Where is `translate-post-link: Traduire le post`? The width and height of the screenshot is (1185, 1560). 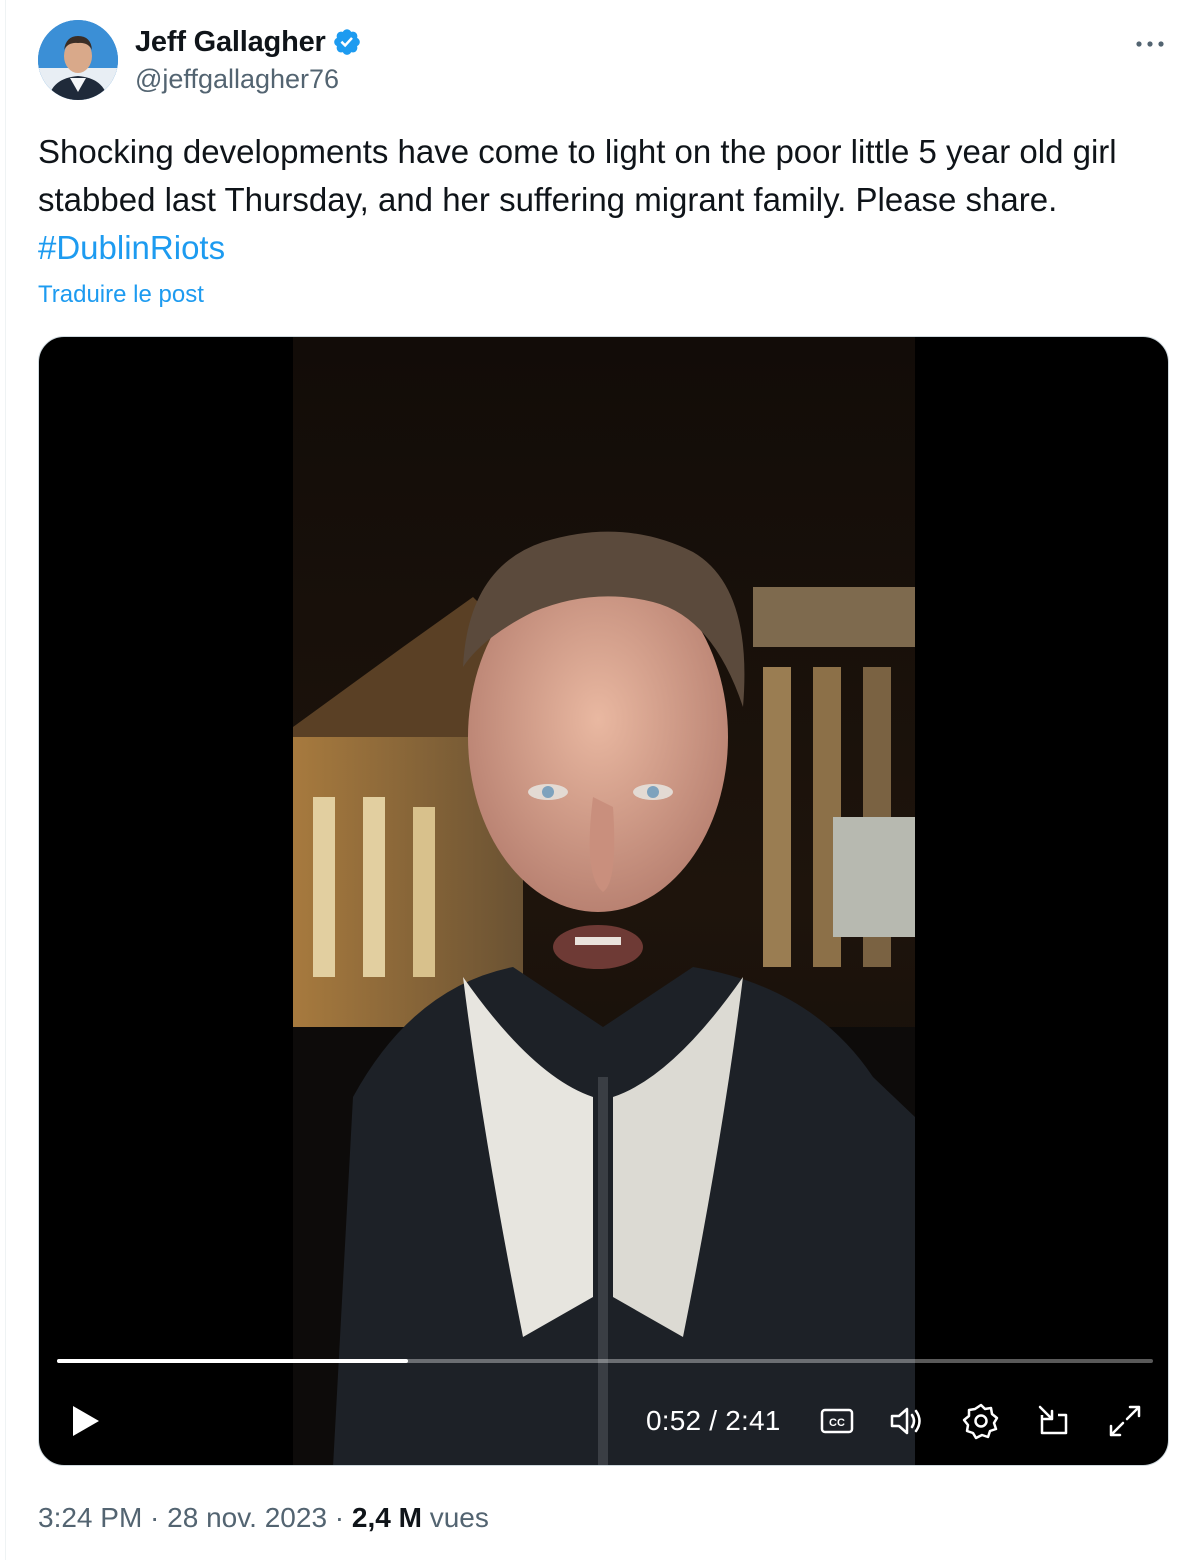 translate-post-link: Traduire le post is located at coordinates (121, 295).